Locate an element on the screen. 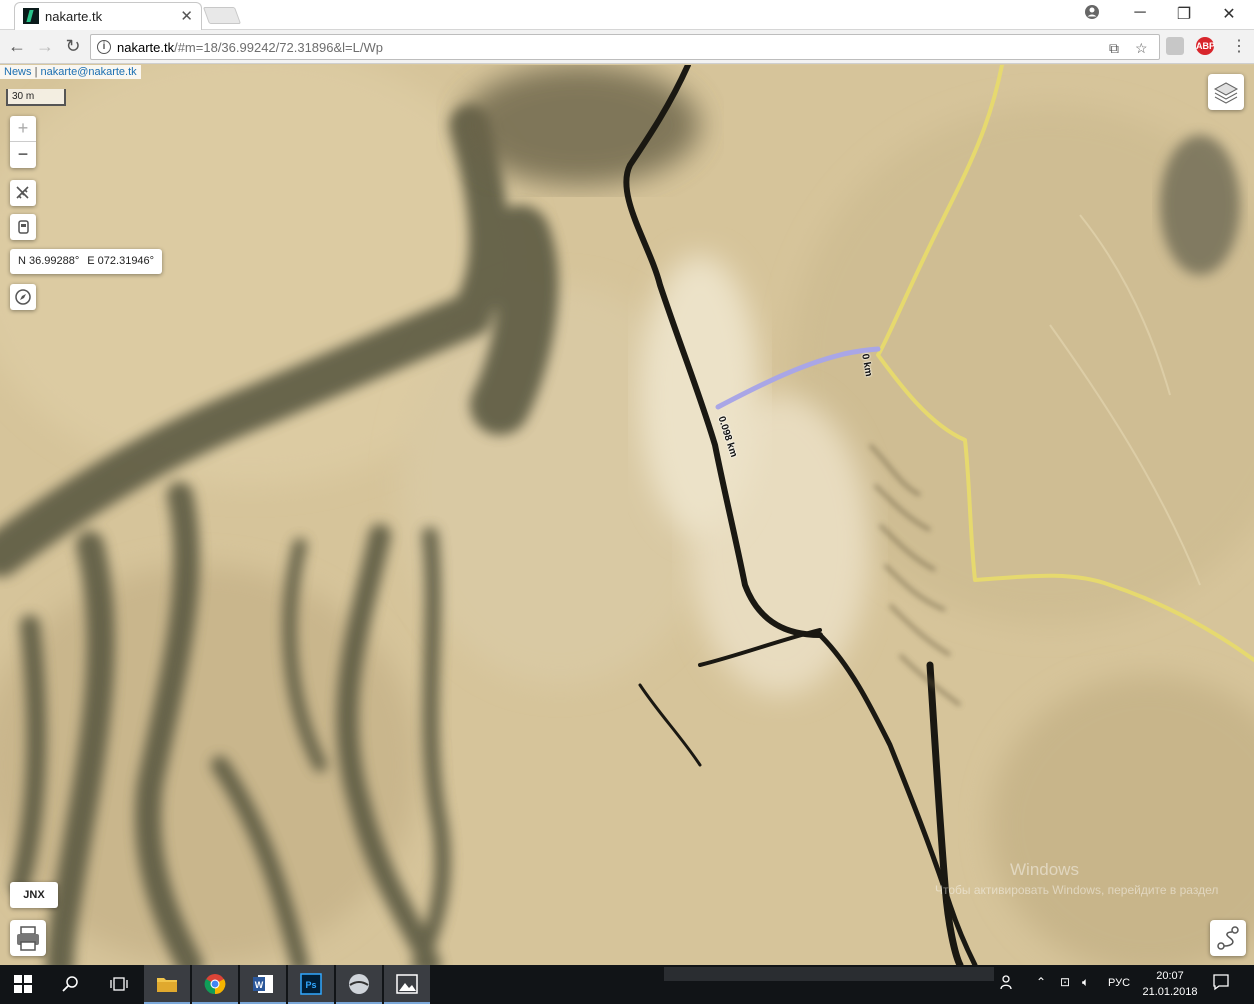 This screenshot has height=1004, width=1254. browser-tab-strip: nakarte.tk ✕ ─ ❐ ✕ is located at coordinates (627, 15).